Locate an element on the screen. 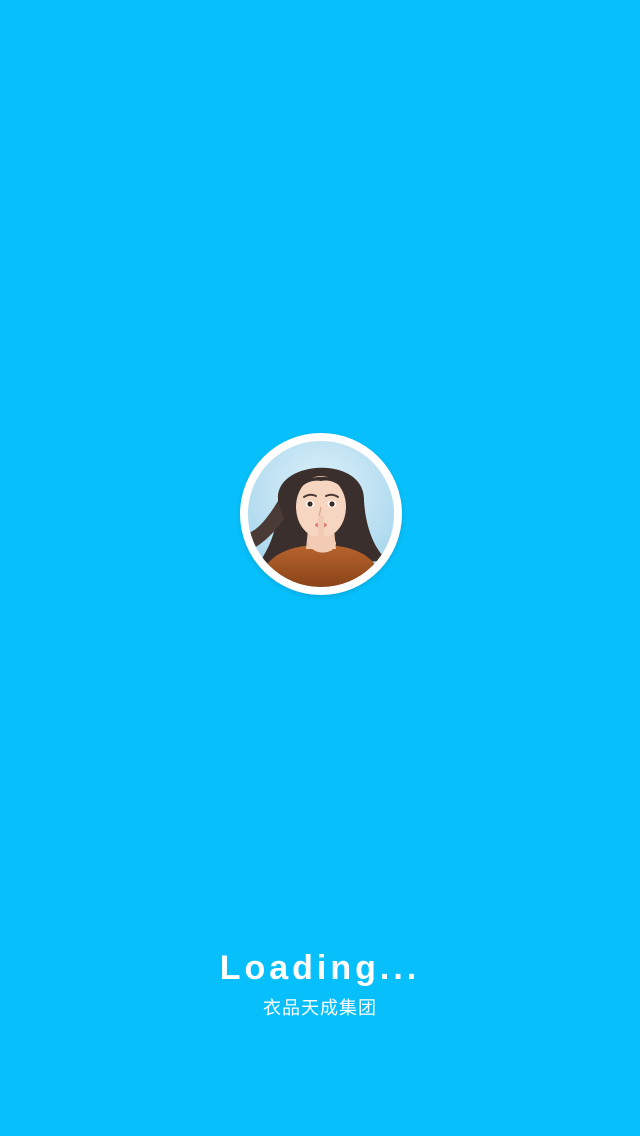  company-name: 衣品天成集团 is located at coordinates (320, 1008).